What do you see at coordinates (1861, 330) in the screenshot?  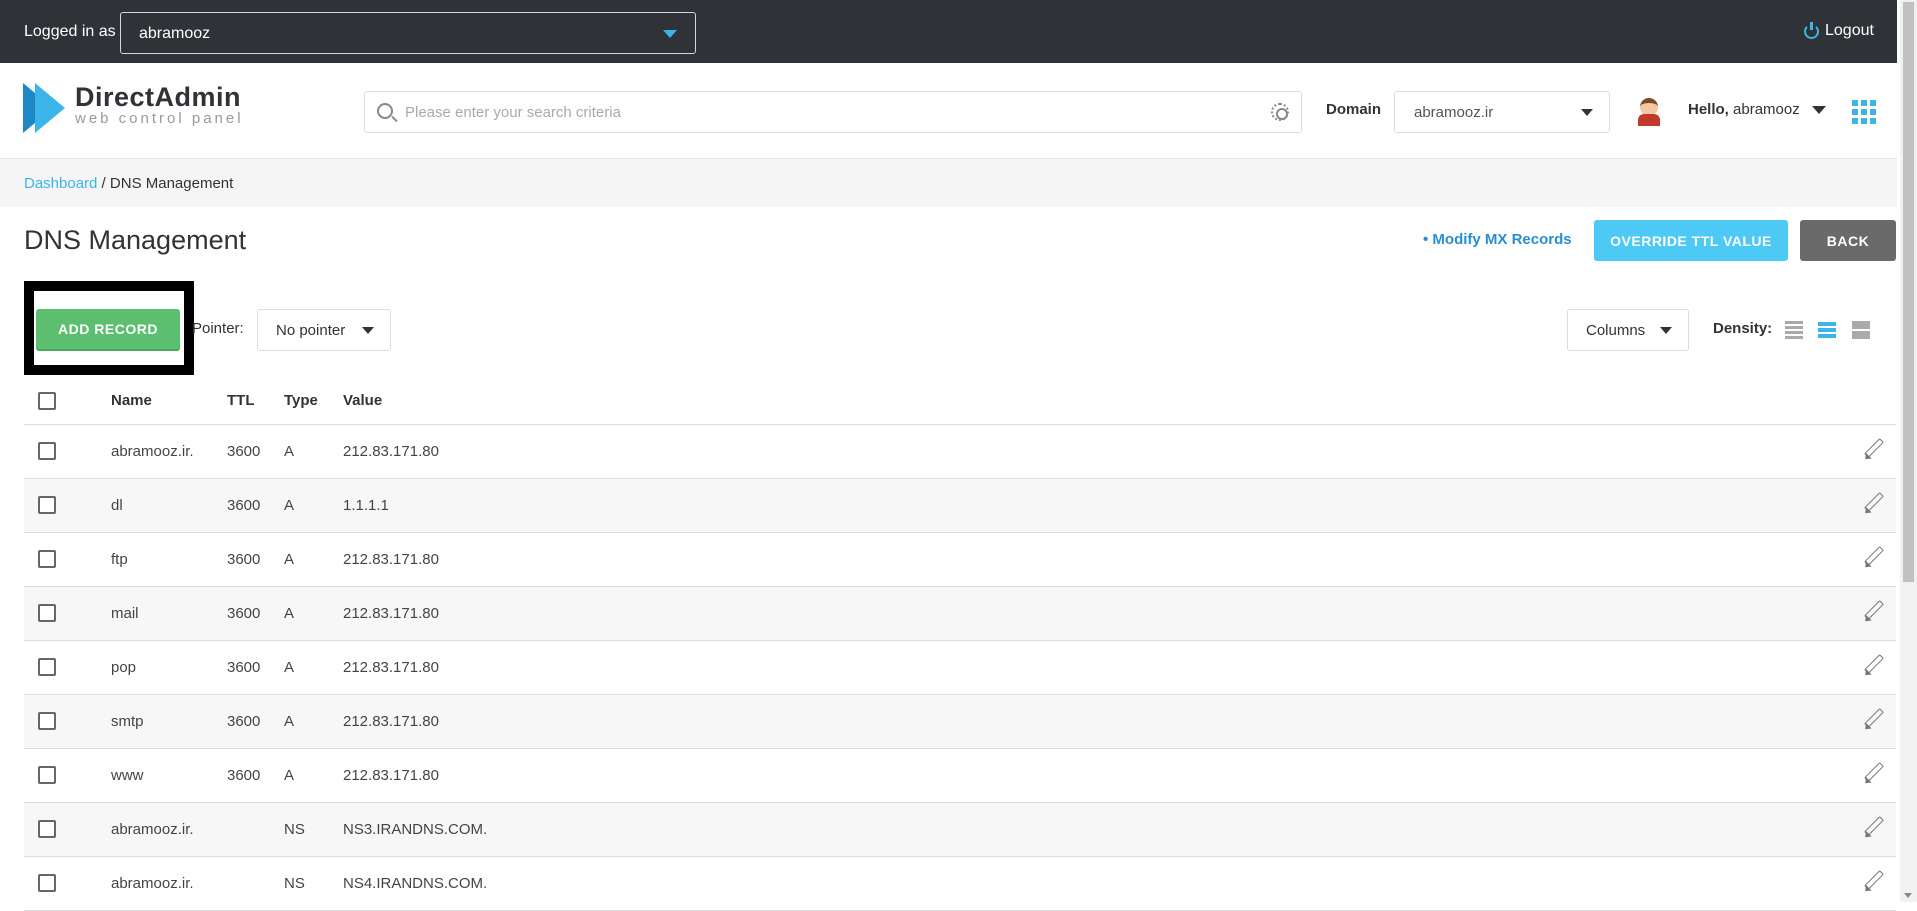 I see `density-comfortable-icon` at bounding box center [1861, 330].